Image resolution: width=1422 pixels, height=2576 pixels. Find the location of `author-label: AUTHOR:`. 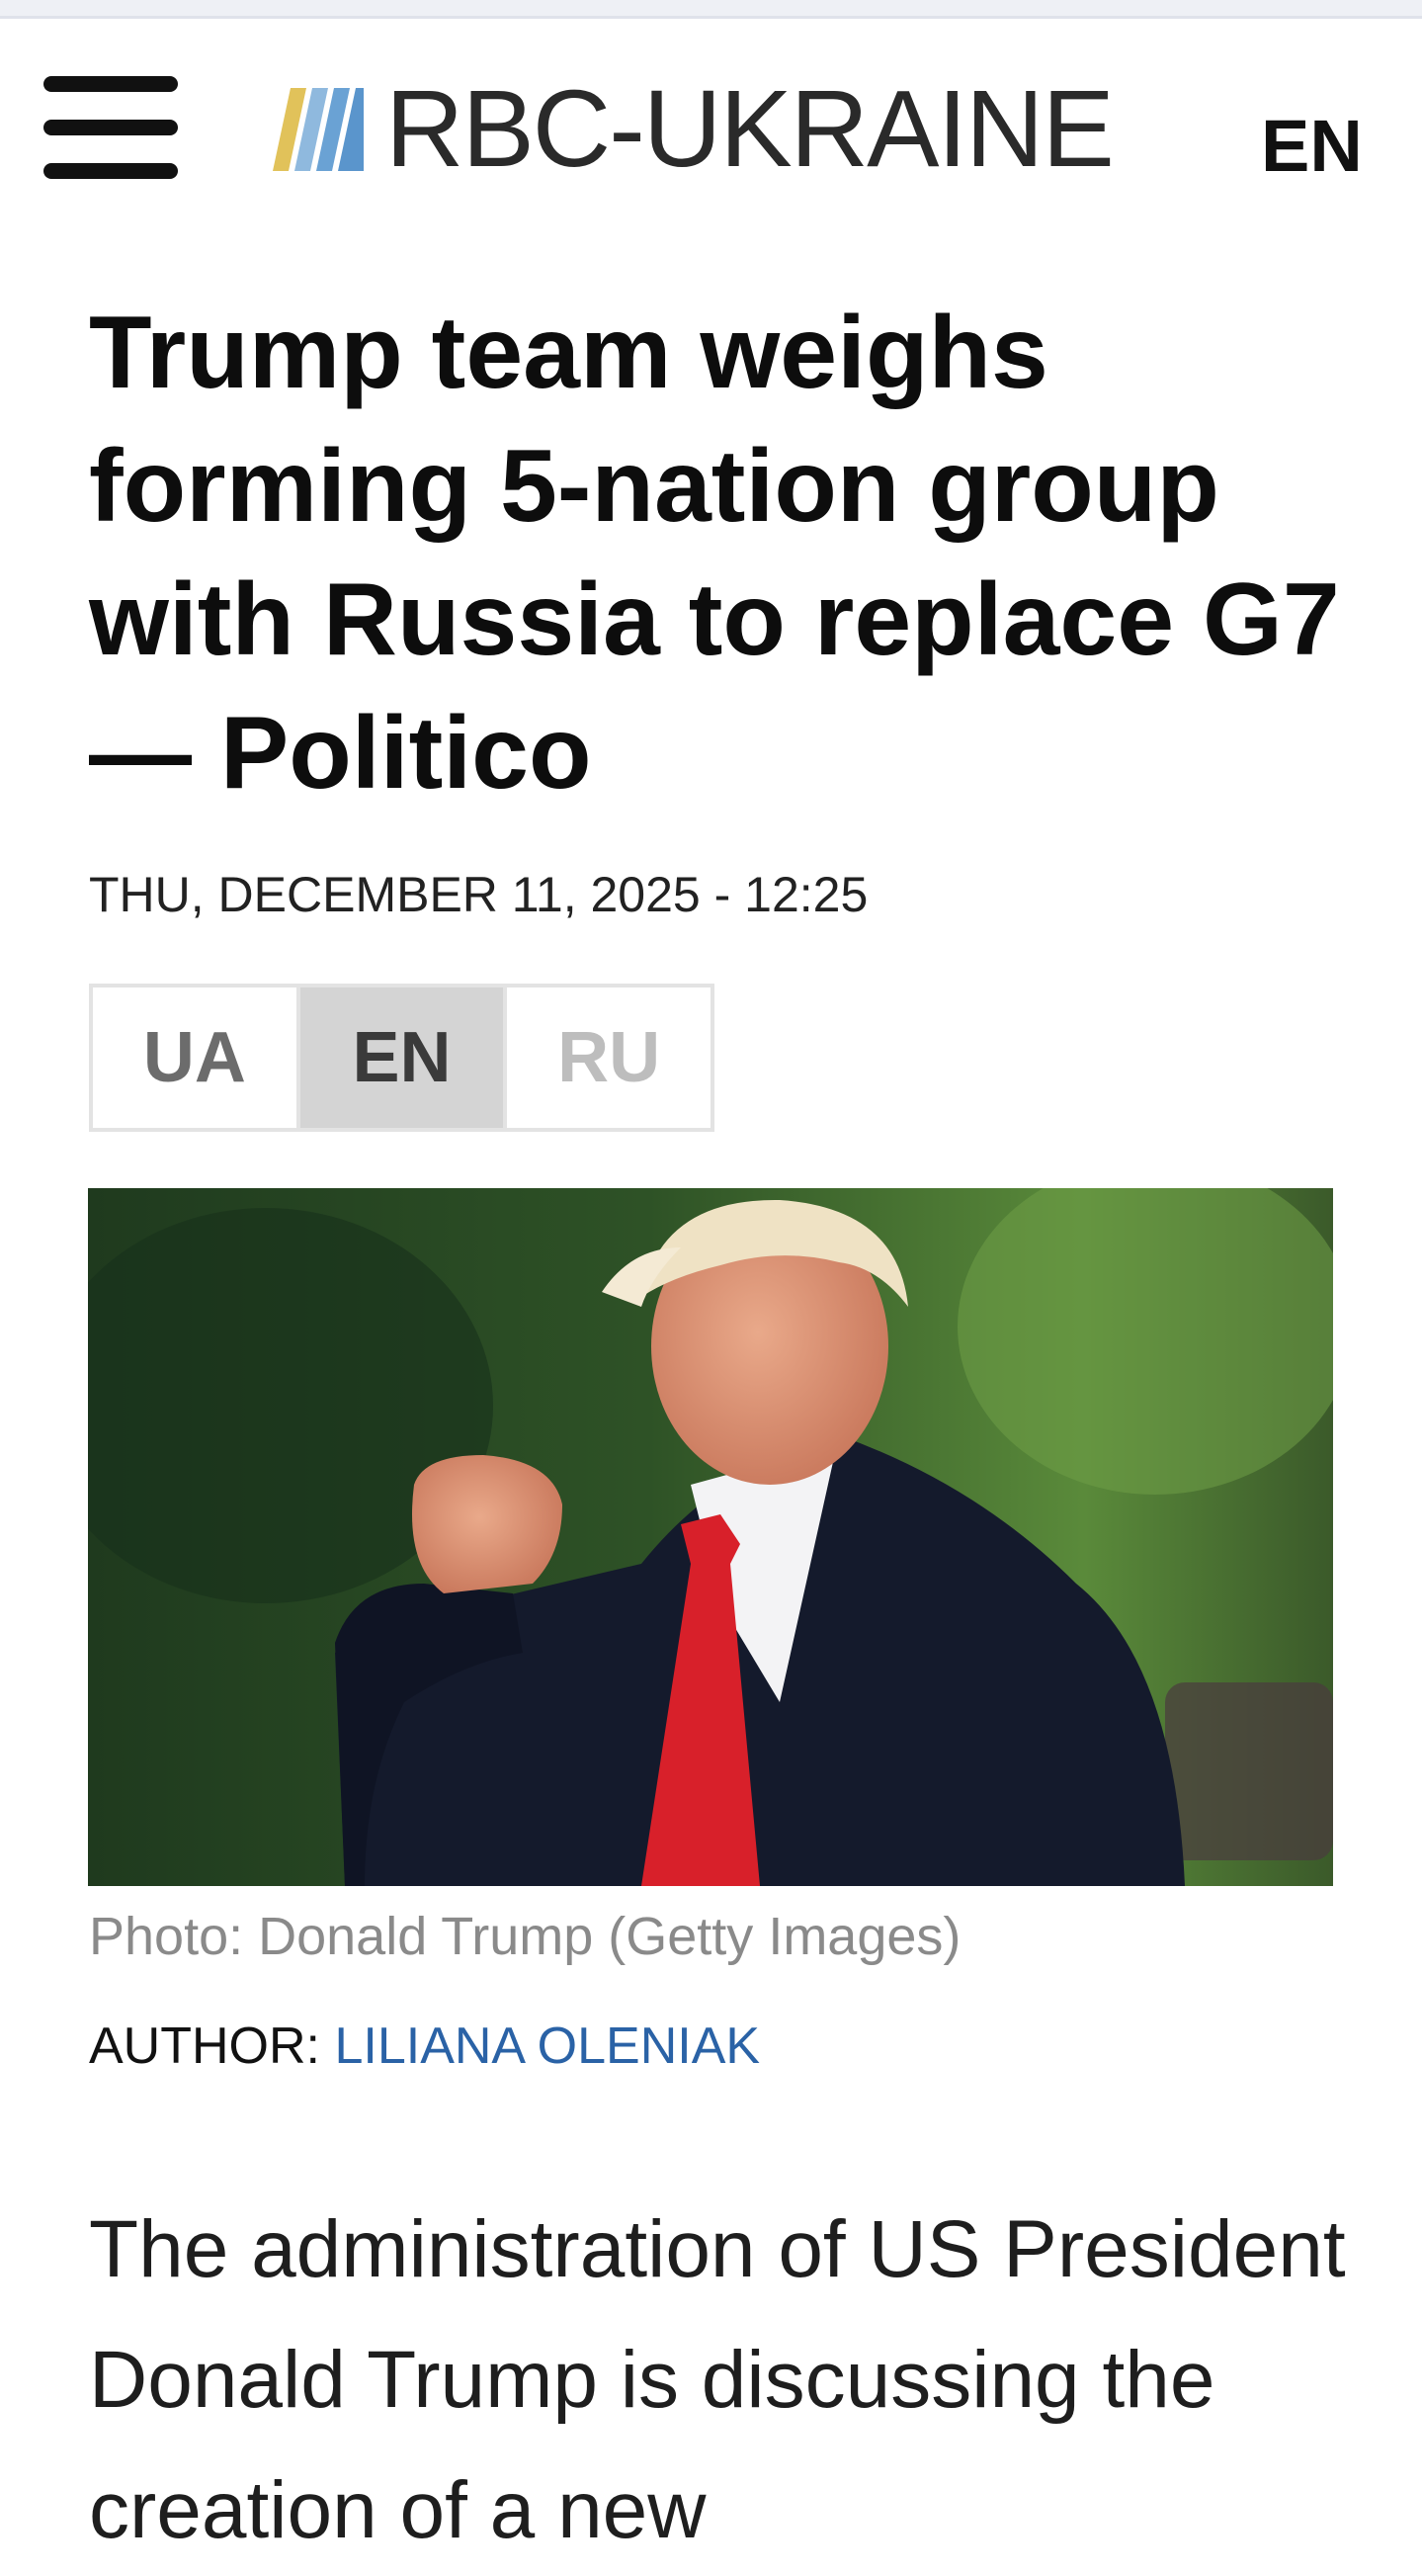

author-label: AUTHOR: is located at coordinates (212, 2047).